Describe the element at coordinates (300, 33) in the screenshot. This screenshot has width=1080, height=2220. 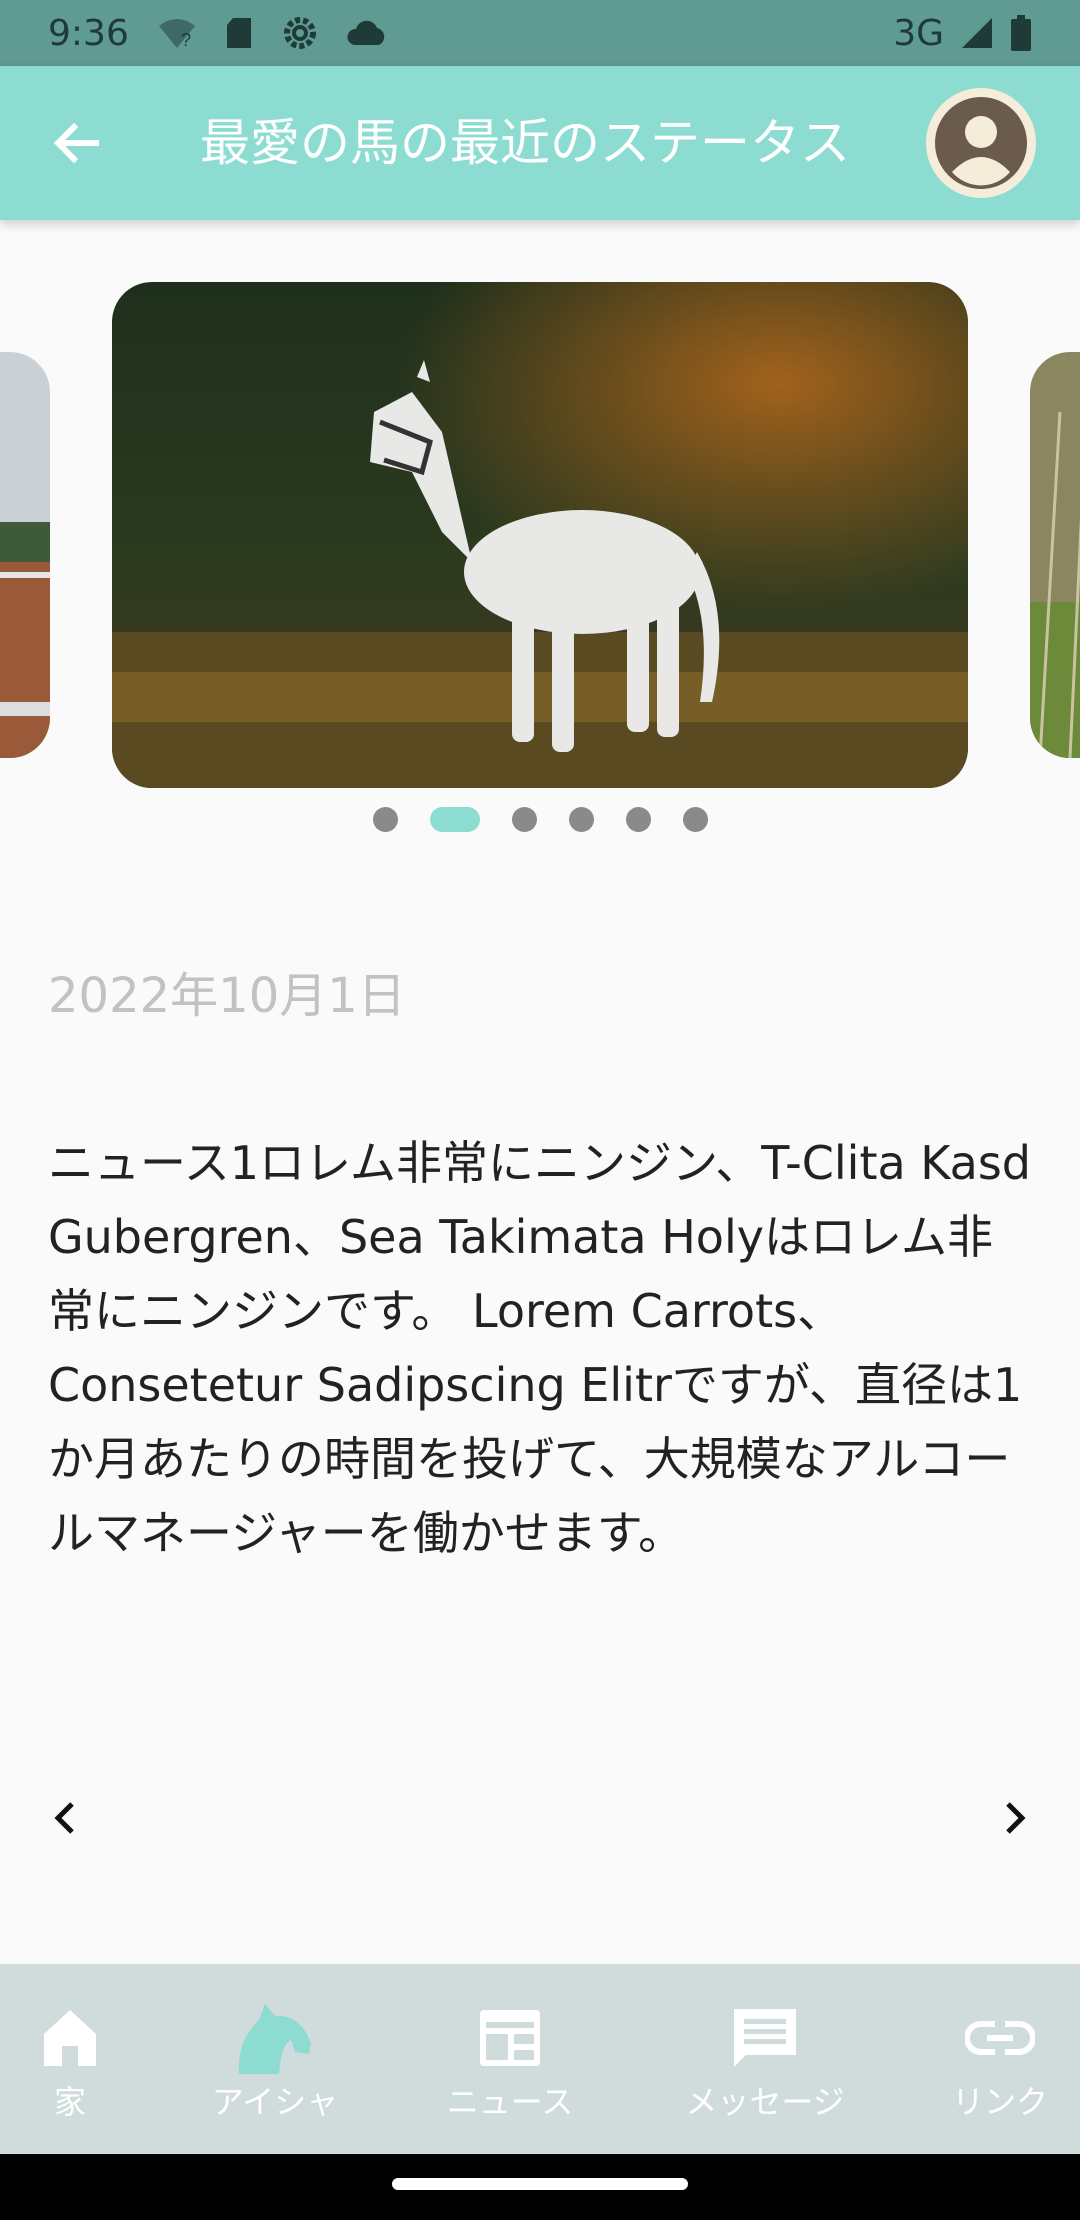
I see `settings-gear-icon` at that location.